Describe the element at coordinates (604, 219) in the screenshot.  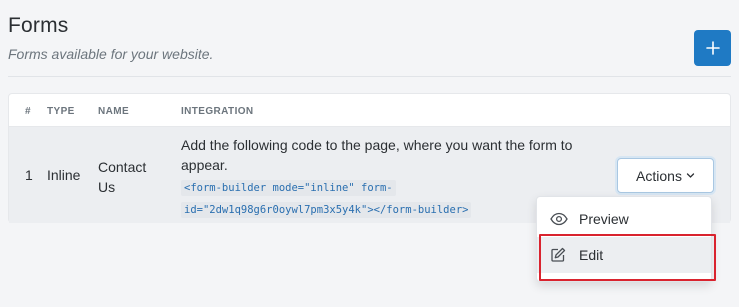
I see `menu-item-preview-label: Preview` at that location.